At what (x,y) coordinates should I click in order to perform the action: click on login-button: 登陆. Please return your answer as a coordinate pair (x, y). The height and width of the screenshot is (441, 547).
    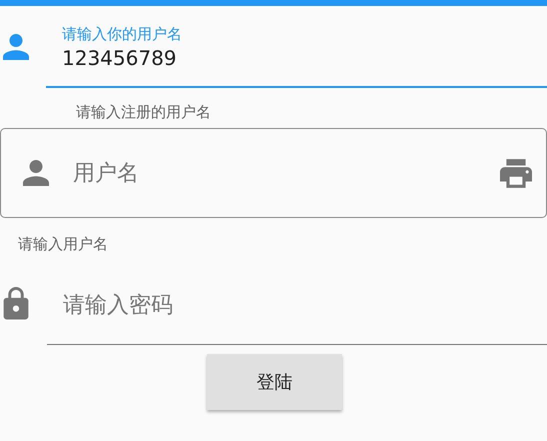
    Looking at the image, I should click on (274, 382).